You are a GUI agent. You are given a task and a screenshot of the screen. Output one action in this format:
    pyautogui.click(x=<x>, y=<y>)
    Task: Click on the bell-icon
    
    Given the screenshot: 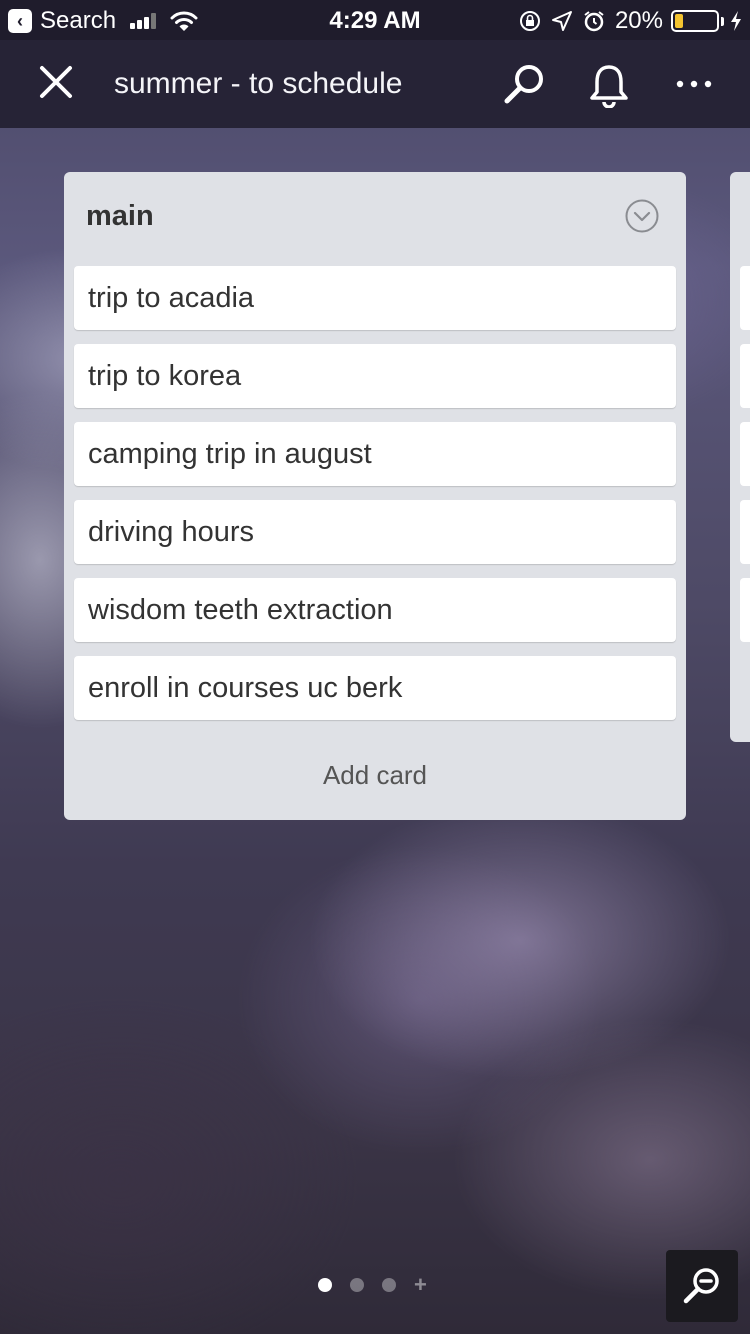 What is the action you would take?
    pyautogui.click(x=609, y=85)
    